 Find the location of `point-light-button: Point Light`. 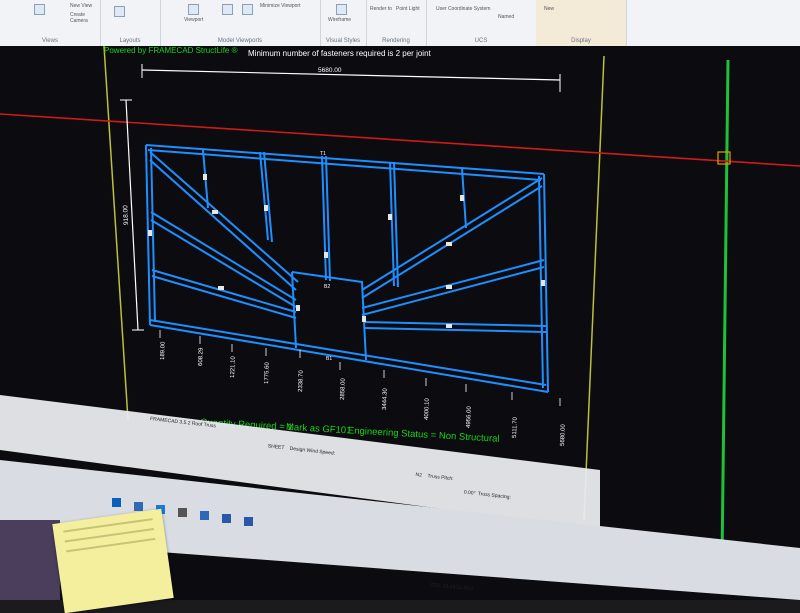

point-light-button: Point Light is located at coordinates (408, 9).